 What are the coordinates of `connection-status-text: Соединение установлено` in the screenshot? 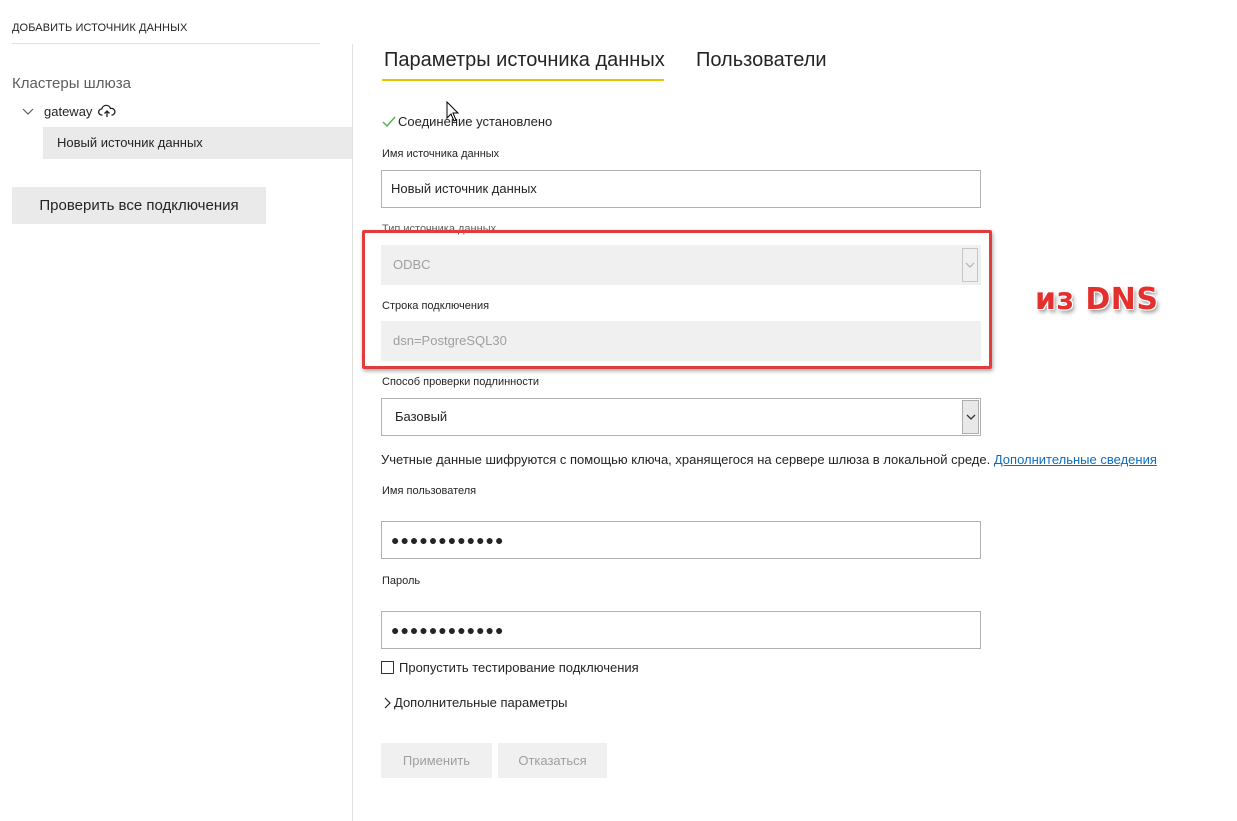 It's located at (475, 121).